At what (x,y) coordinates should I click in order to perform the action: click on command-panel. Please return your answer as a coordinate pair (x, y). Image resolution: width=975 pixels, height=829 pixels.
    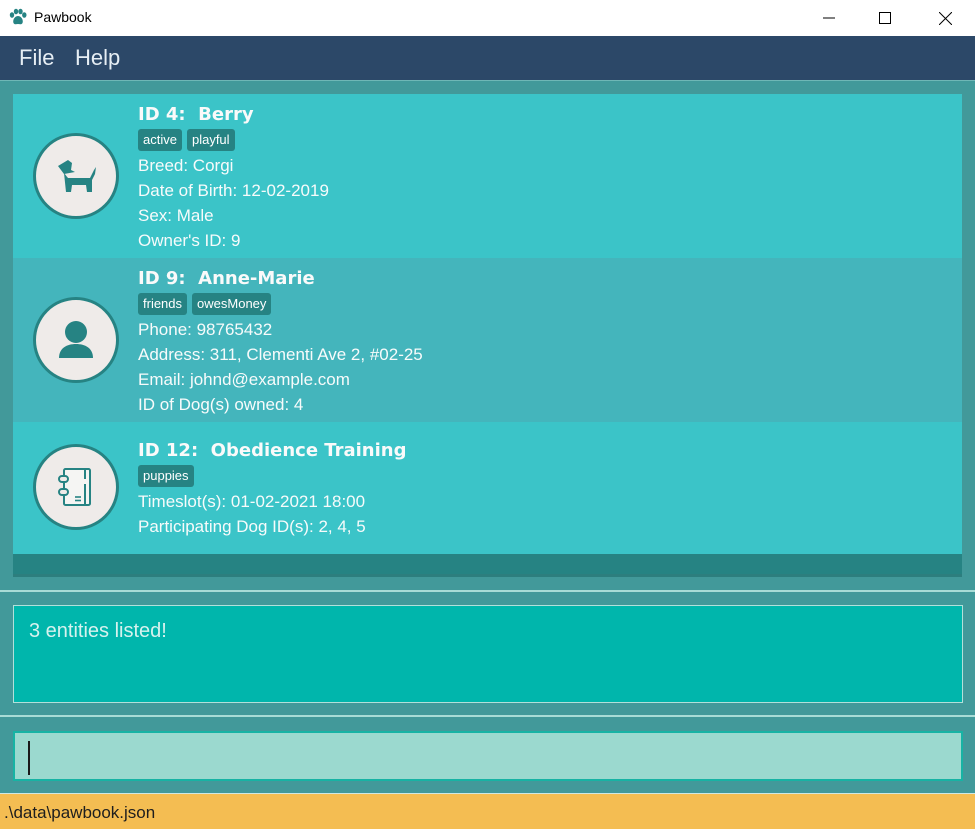
    Looking at the image, I should click on (487, 754).